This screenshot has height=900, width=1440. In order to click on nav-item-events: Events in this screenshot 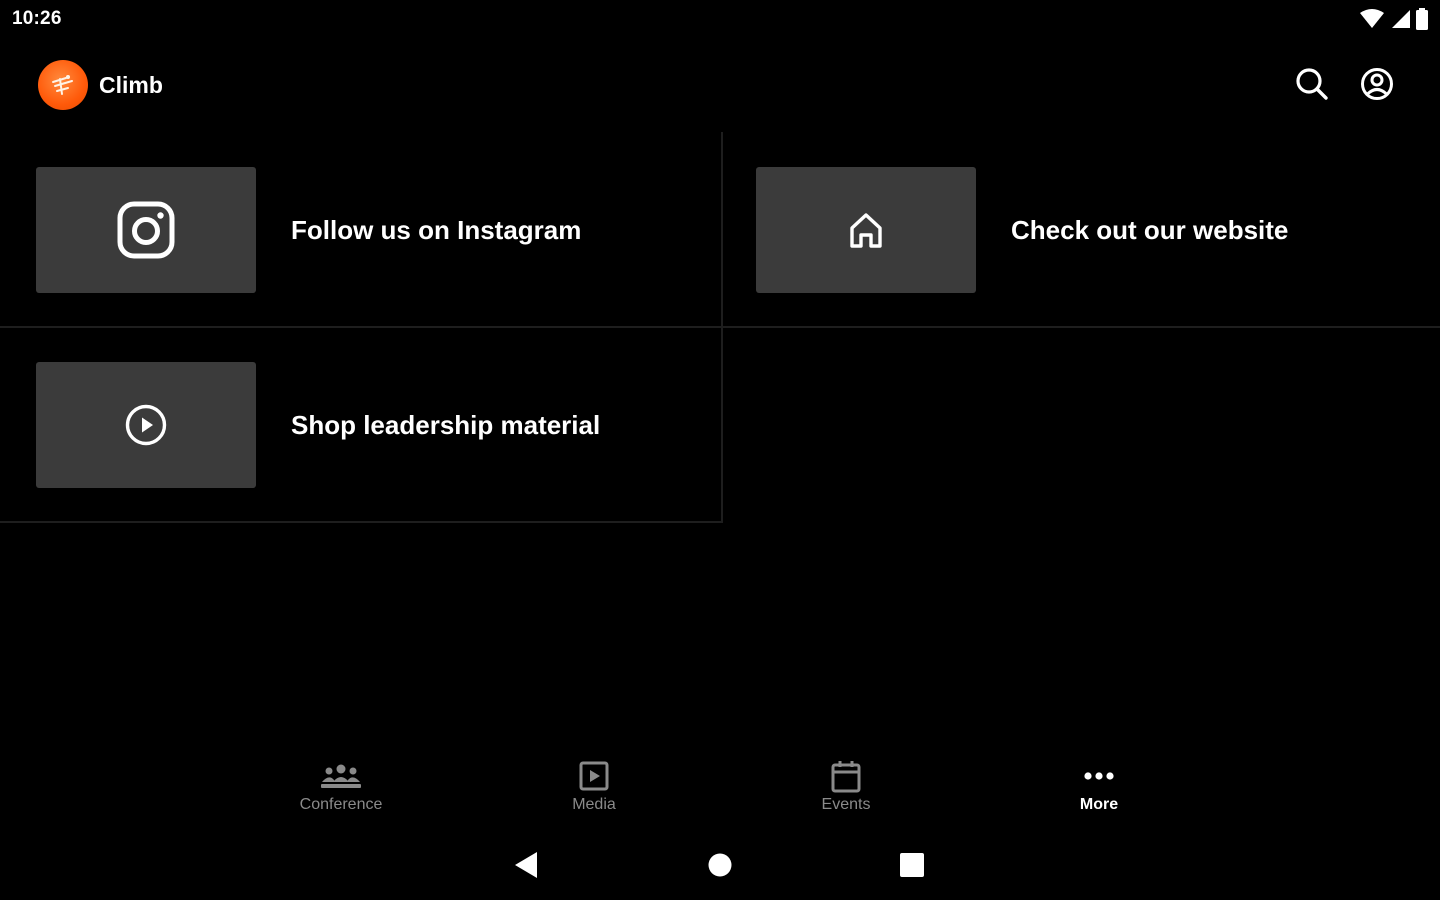, I will do `click(846, 788)`.